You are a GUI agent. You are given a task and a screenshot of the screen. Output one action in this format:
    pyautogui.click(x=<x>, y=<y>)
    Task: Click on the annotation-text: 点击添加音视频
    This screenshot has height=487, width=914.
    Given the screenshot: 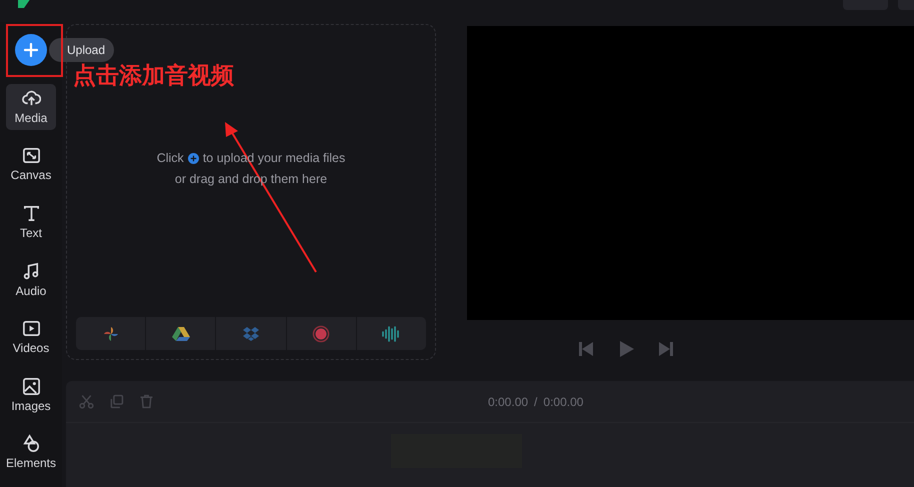 What is the action you would take?
    pyautogui.click(x=153, y=75)
    